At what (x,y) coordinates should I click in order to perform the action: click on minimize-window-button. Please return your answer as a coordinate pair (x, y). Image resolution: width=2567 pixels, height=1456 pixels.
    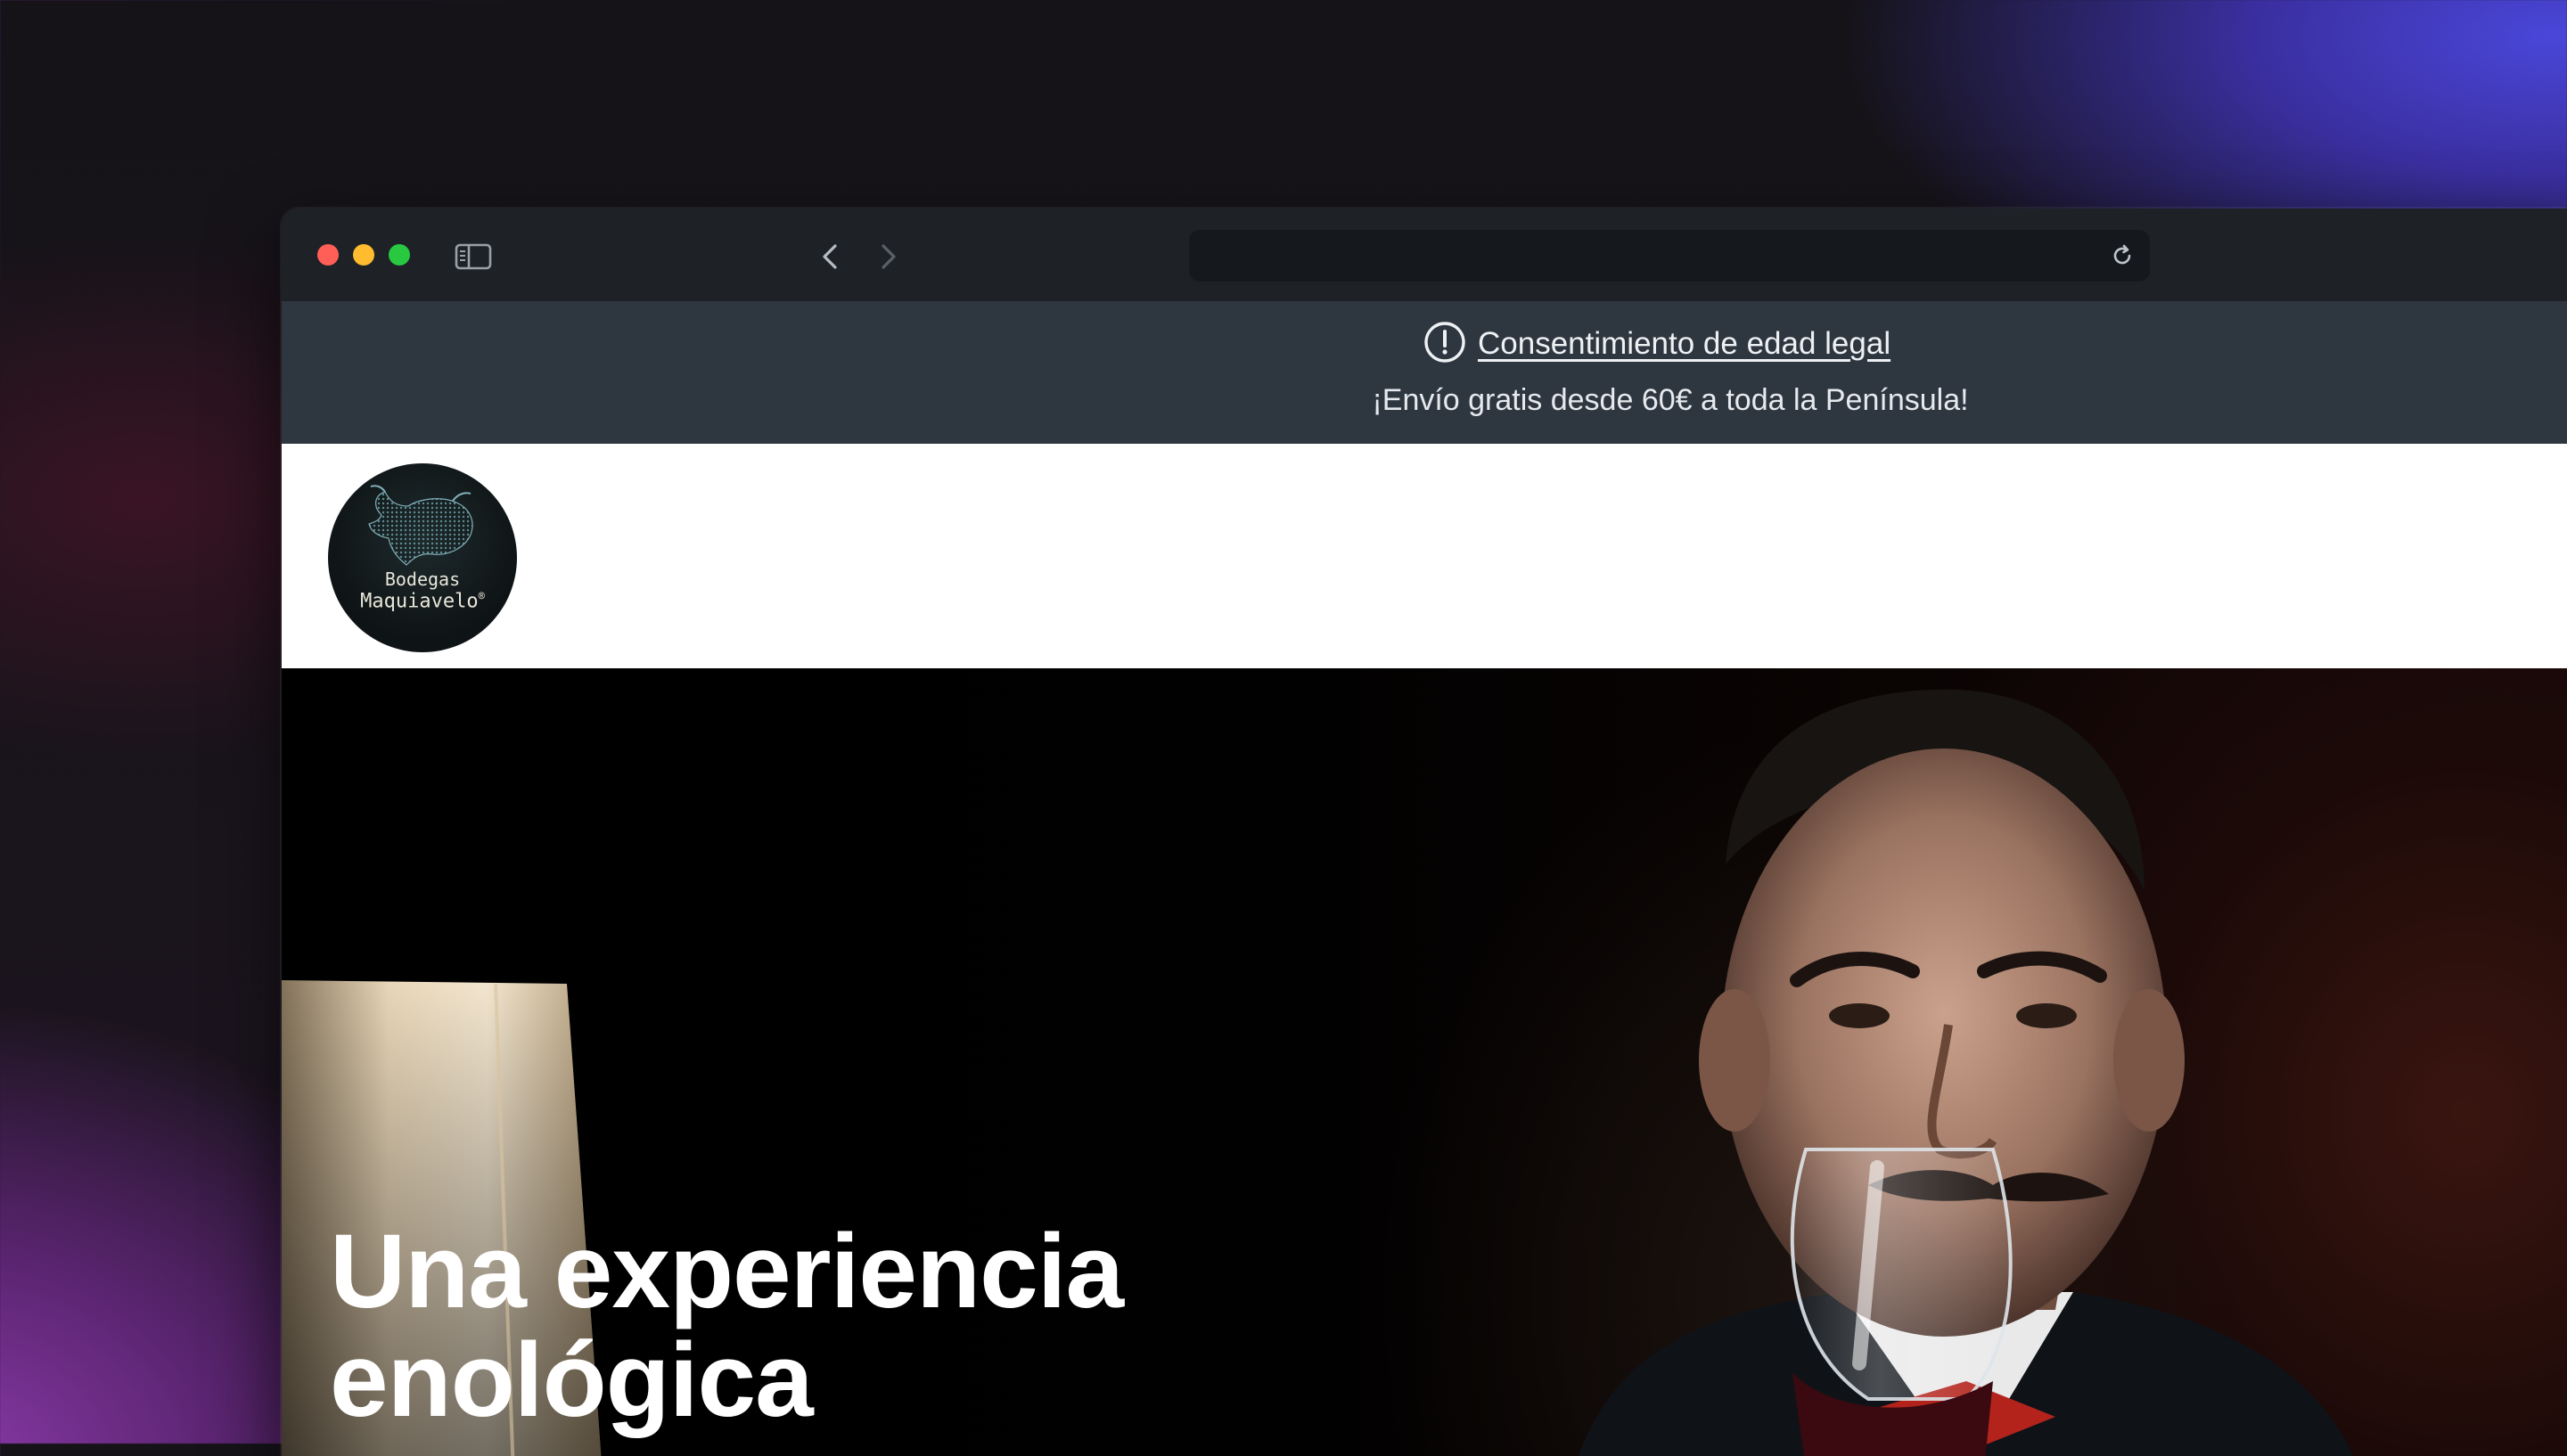
    Looking at the image, I should click on (363, 255).